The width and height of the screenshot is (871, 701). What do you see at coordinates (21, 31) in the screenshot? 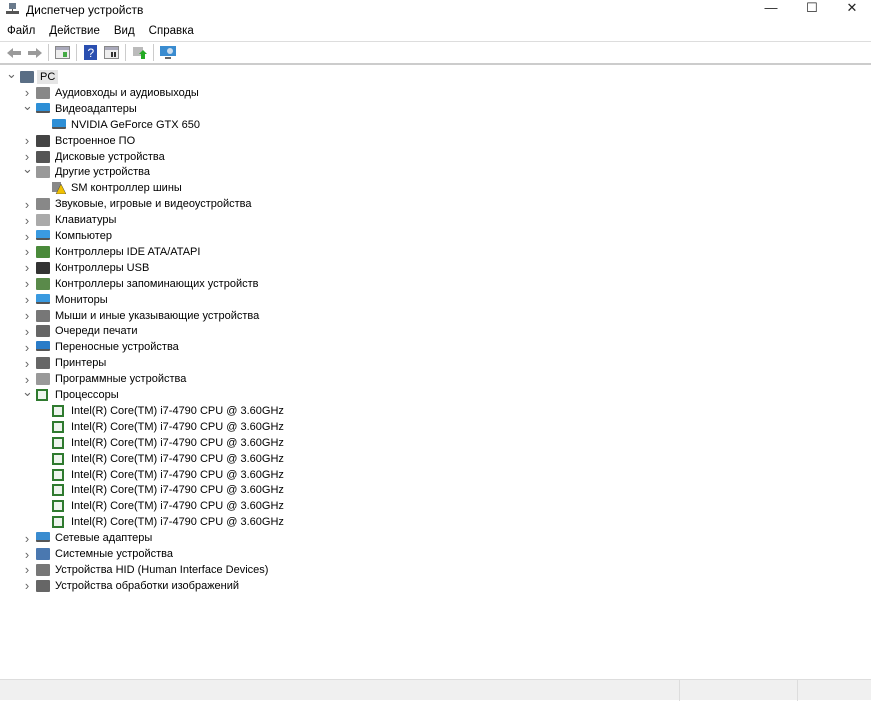
I see `menu-file: Файл` at bounding box center [21, 31].